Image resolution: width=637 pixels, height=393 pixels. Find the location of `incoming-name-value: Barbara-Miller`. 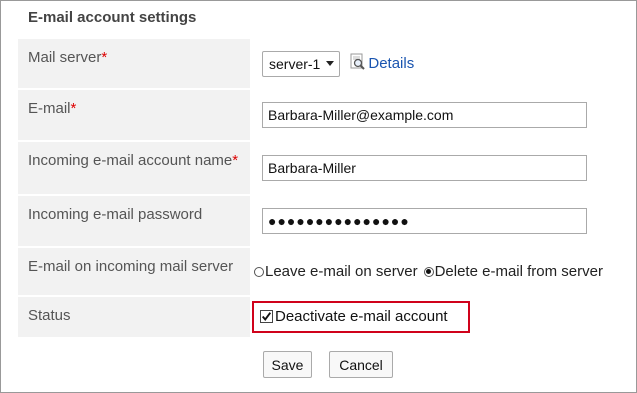

incoming-name-value: Barbara-Miller is located at coordinates (434, 168).